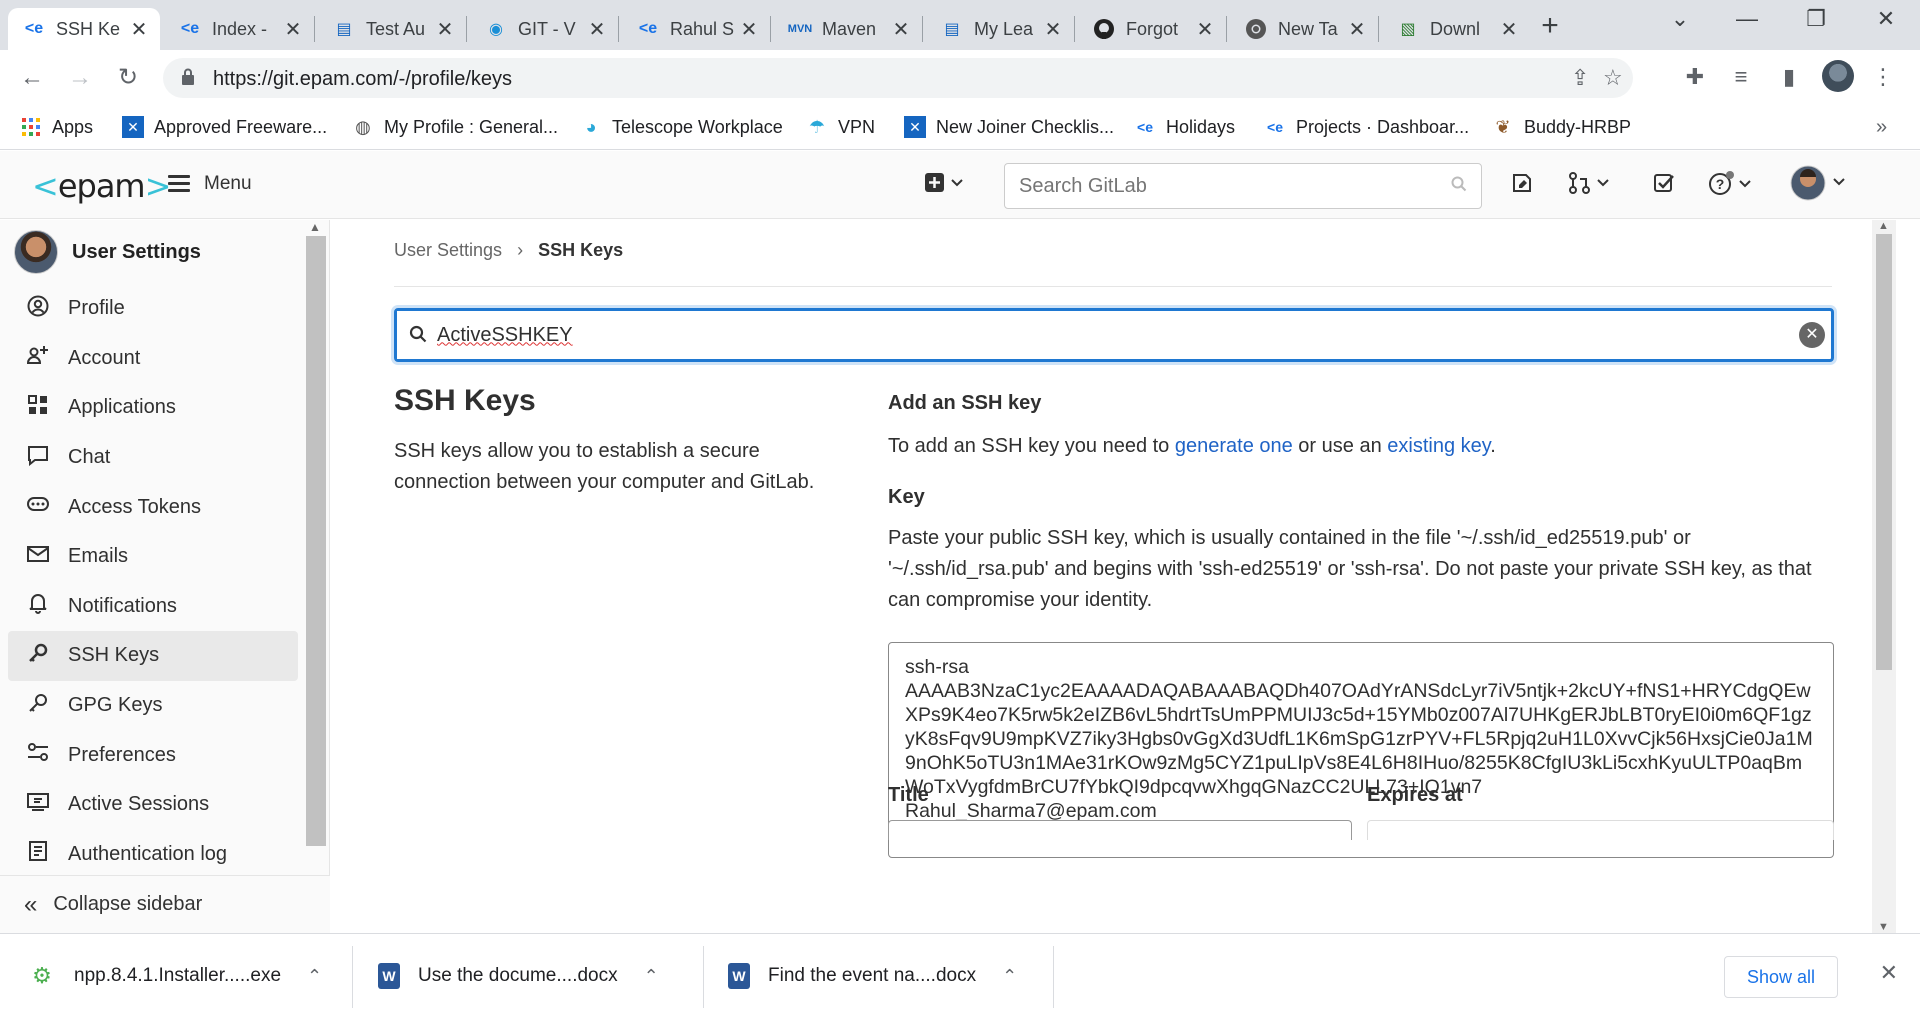  I want to click on download-item: W Use the docume....docx ⌃, so click(518, 976).